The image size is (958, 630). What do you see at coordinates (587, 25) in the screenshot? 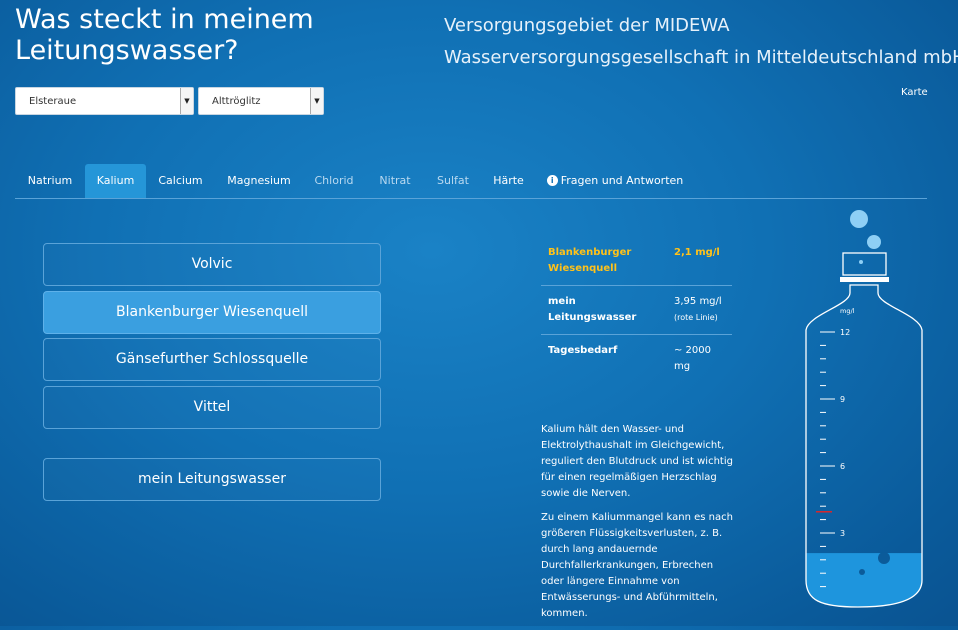
I see `provider-line-1: Versorgungsgebiet der MIDEWA` at bounding box center [587, 25].